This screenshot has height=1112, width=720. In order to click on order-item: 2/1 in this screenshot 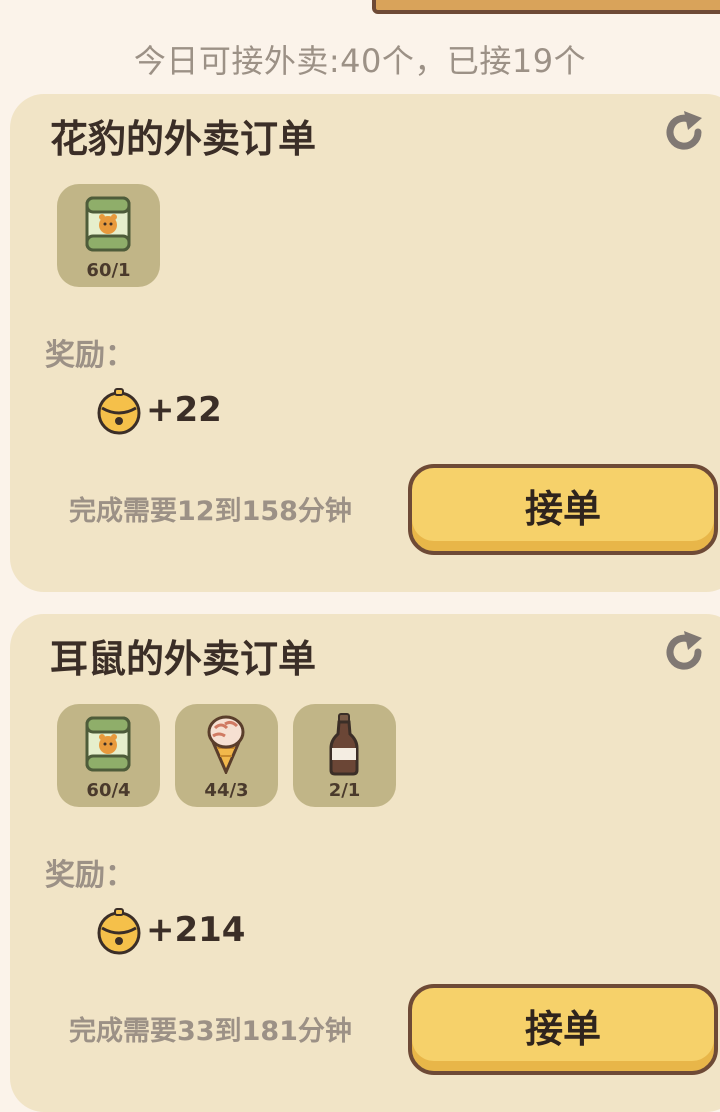, I will do `click(344, 755)`.